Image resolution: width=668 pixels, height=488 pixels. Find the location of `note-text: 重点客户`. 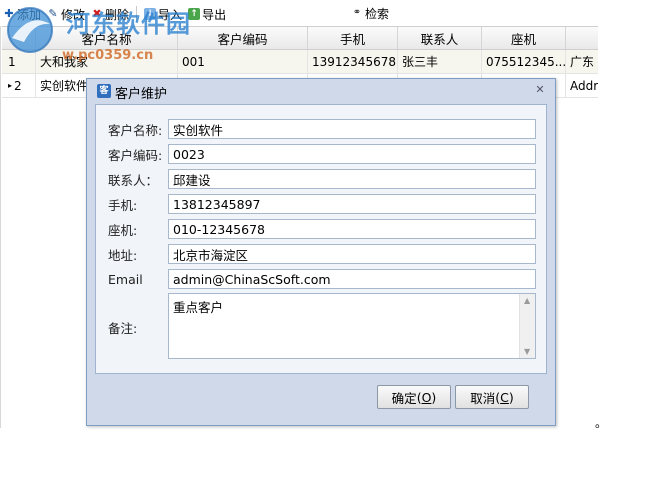

note-text: 重点客户 is located at coordinates (198, 307).